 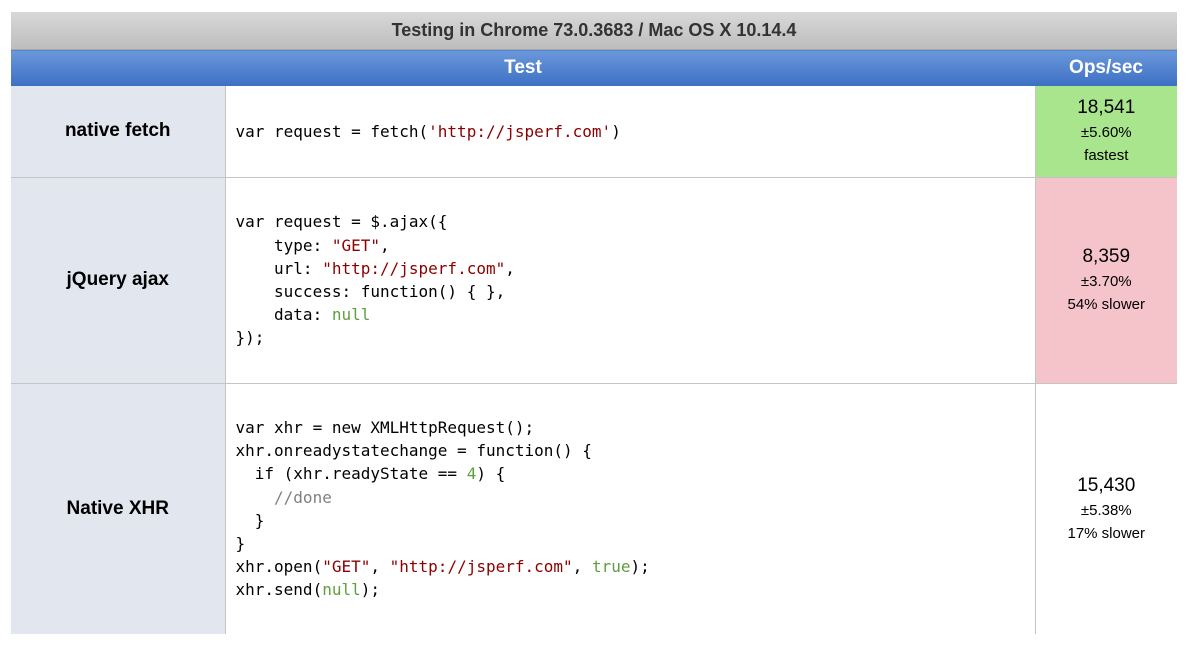 I want to click on test-name: native fetch, so click(x=118, y=132).